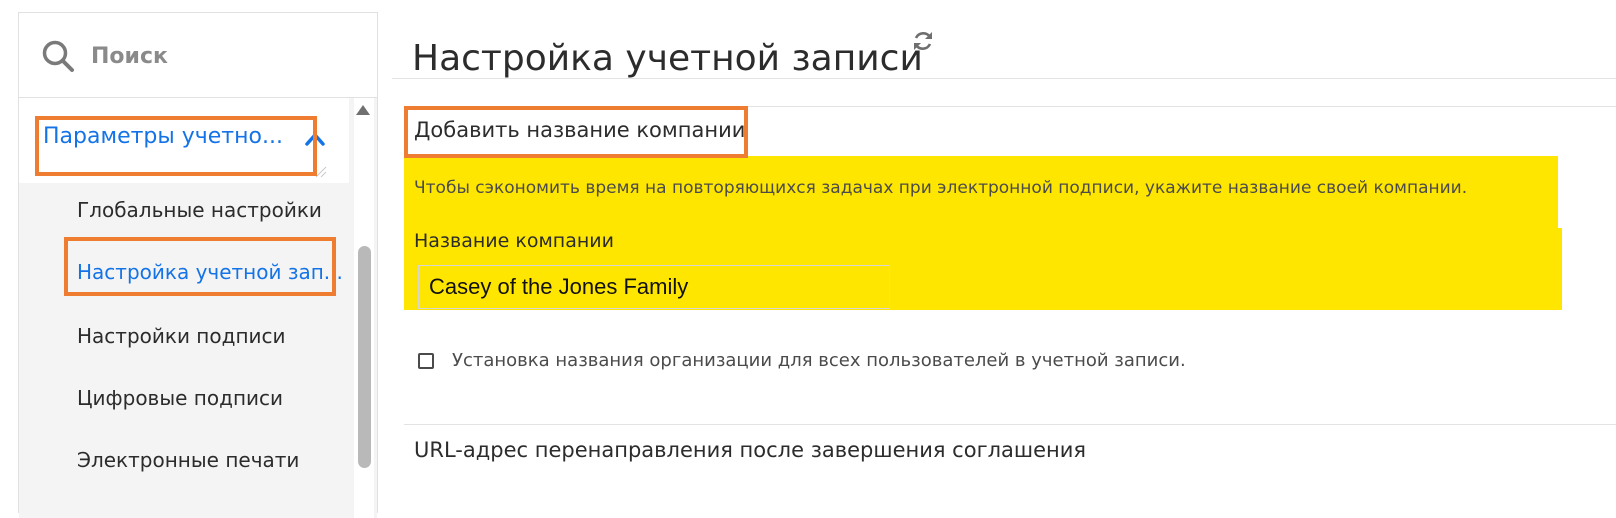 The width and height of the screenshot is (1616, 518). I want to click on header-divider, so click(1004, 78).